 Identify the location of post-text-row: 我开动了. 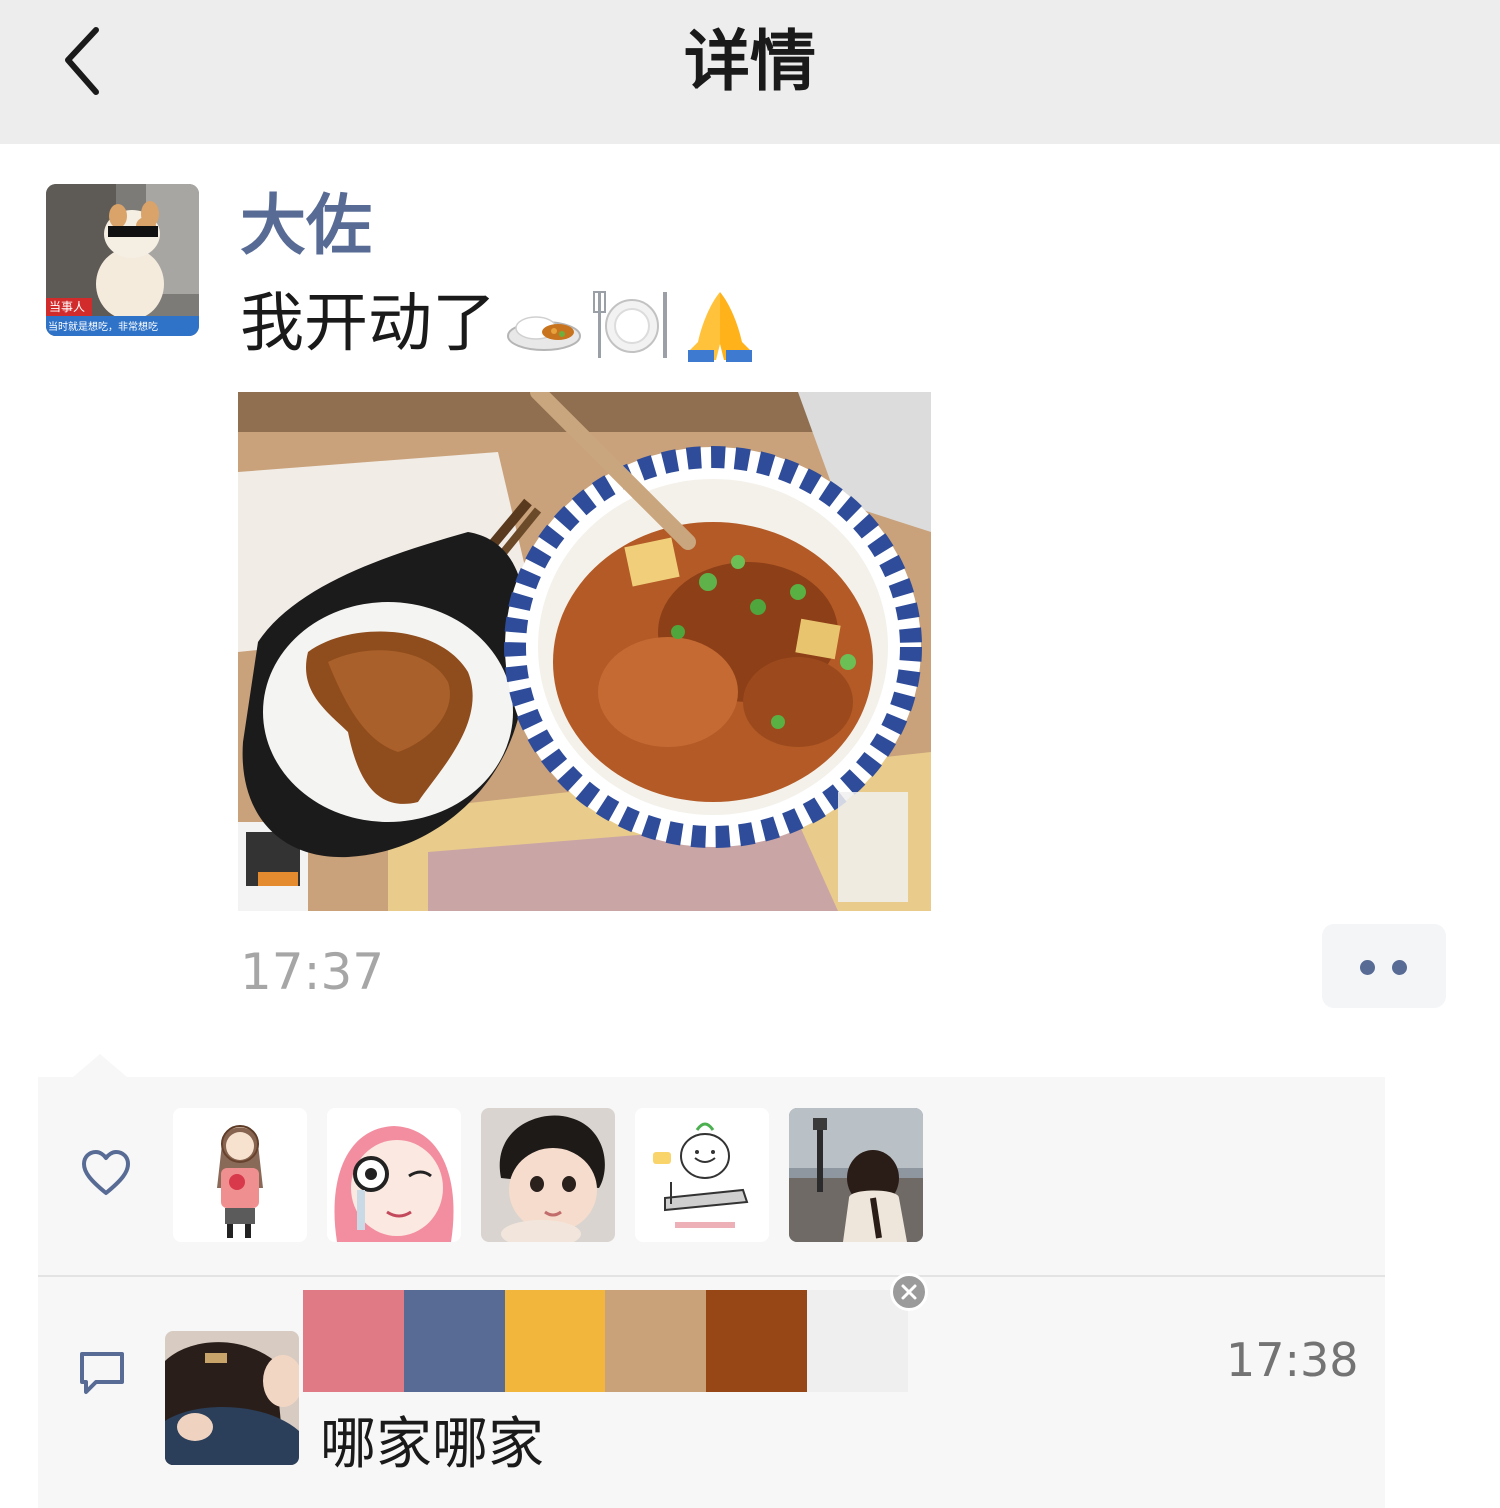
(500, 324).